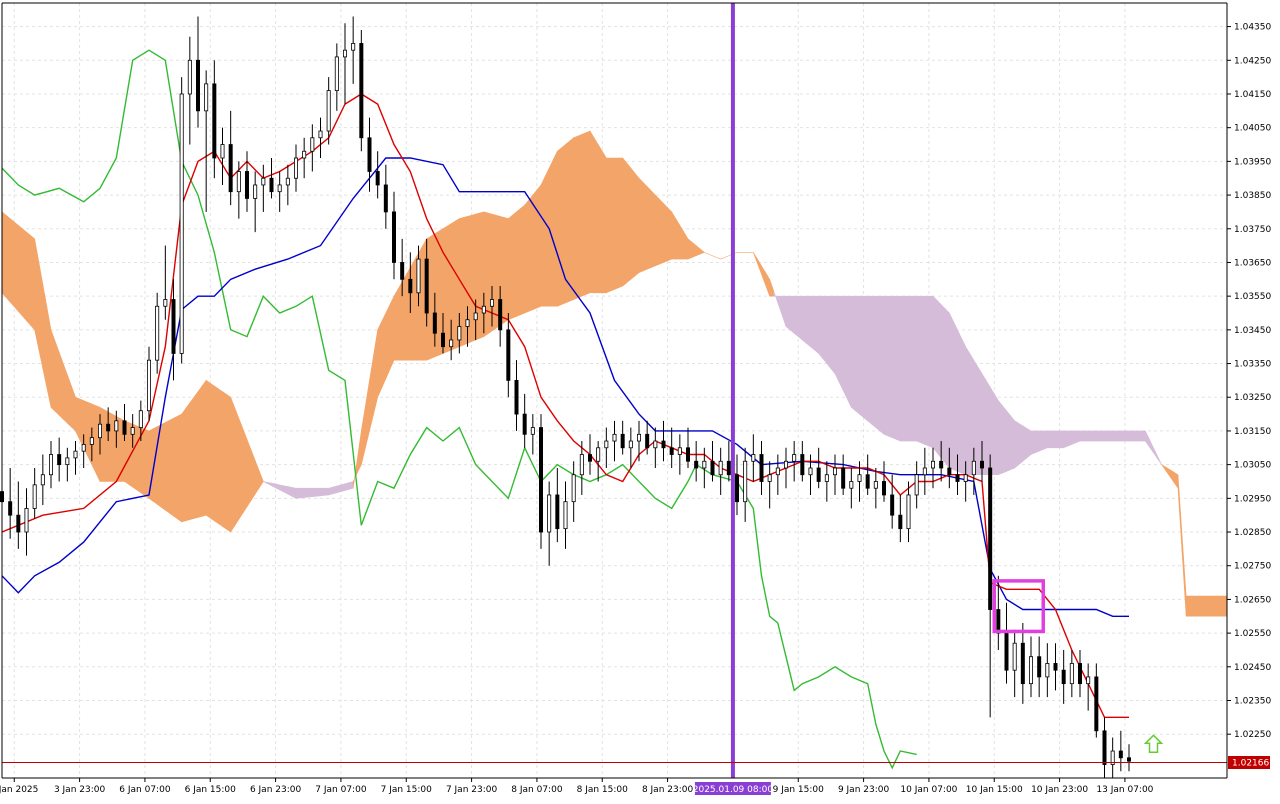  What do you see at coordinates (1252, 668) in the screenshot?
I see `y-tick-label: 1.02450` at bounding box center [1252, 668].